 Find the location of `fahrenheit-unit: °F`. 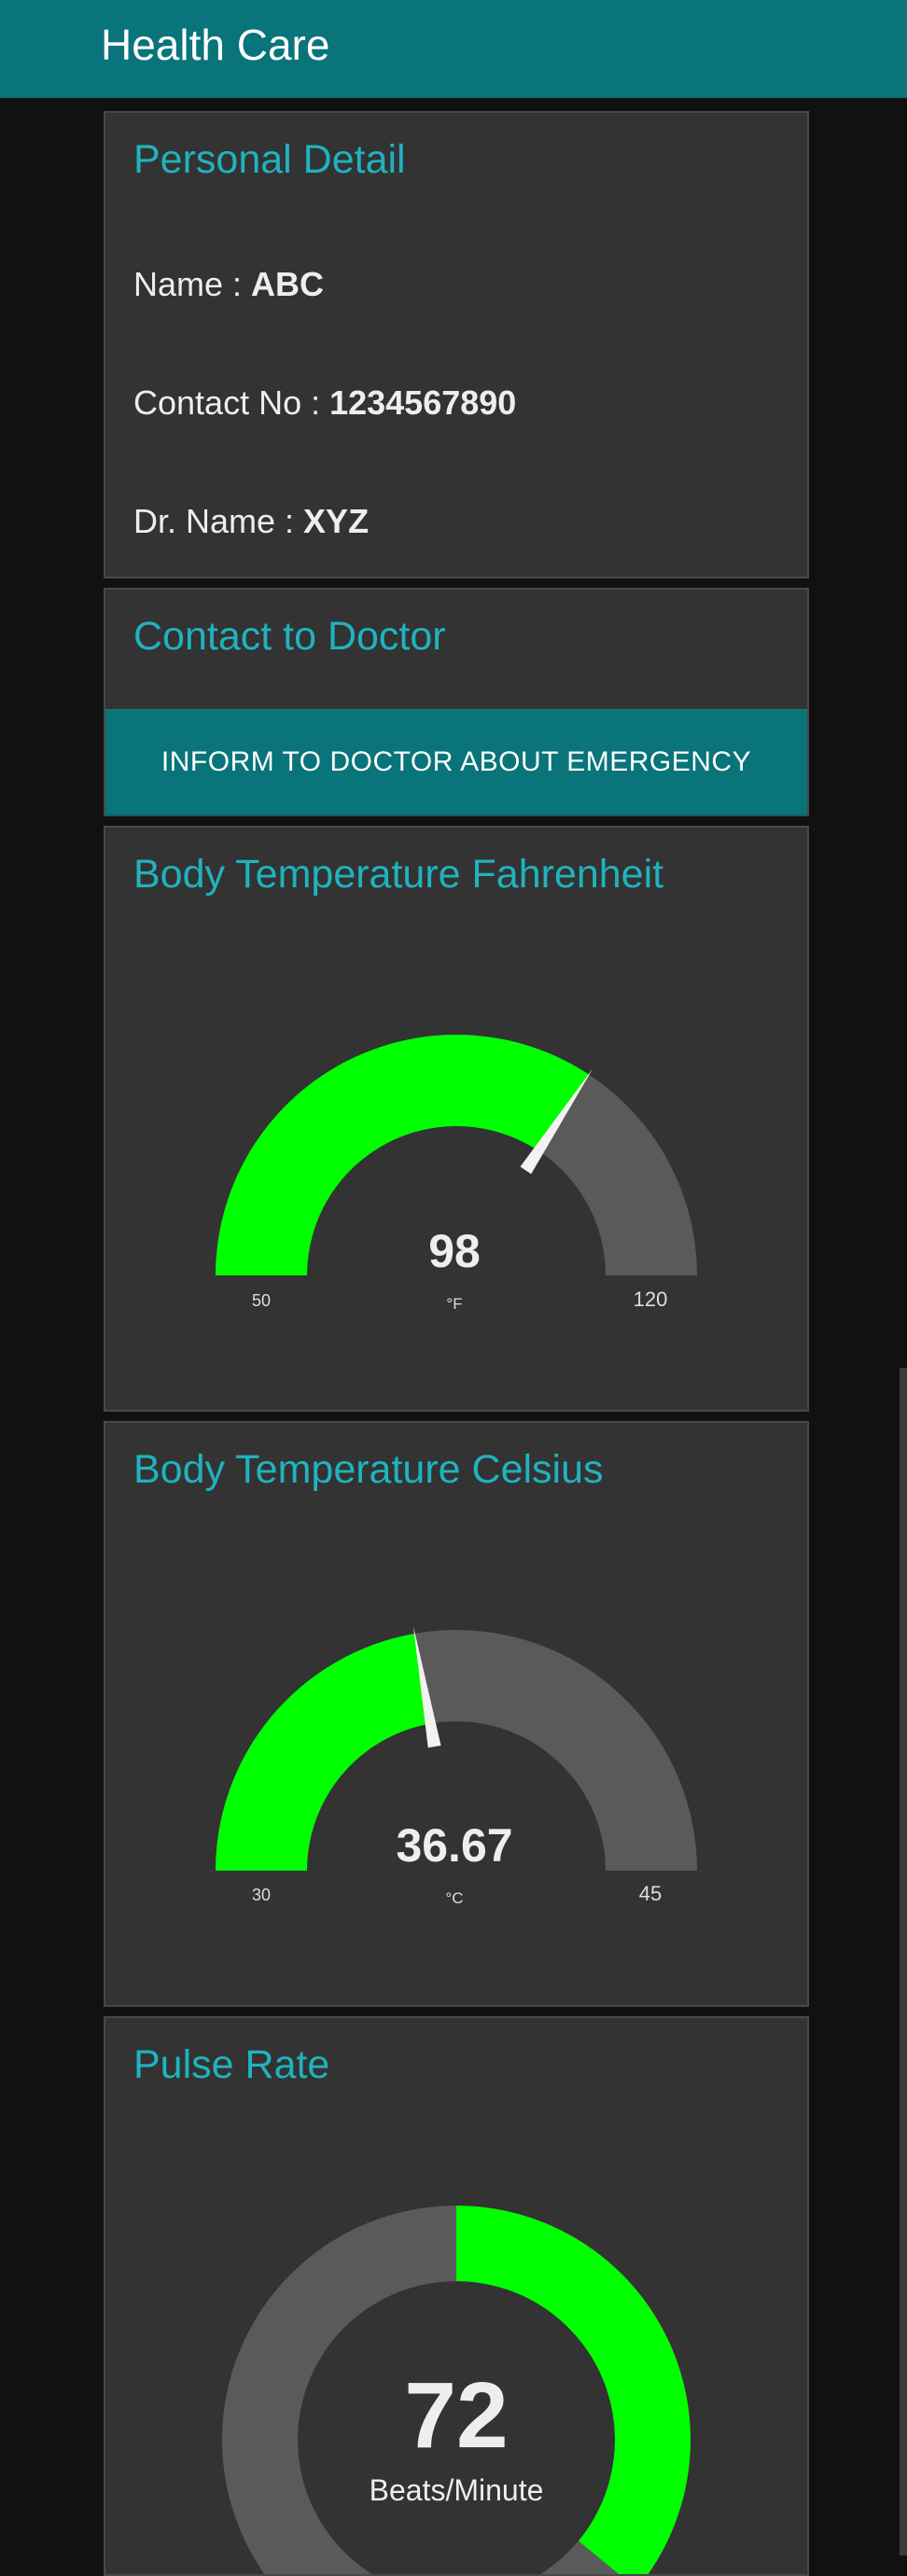

fahrenheit-unit: °F is located at coordinates (454, 1304).